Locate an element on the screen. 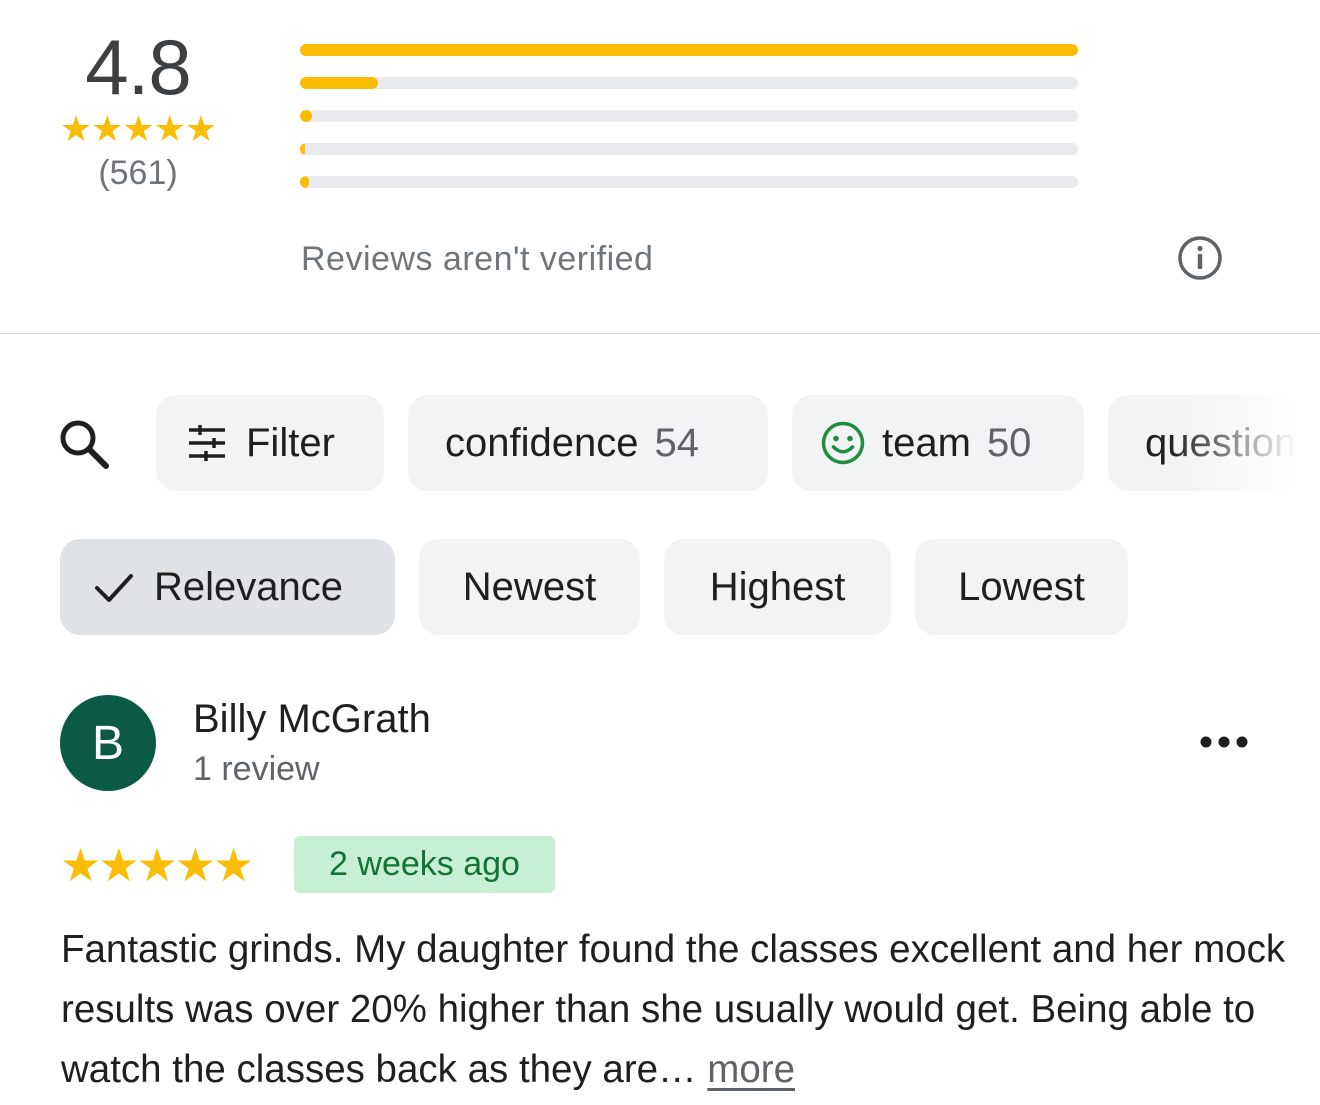 Image resolution: width=1320 pixels, height=1105 pixels. sort-label: Highest is located at coordinates (777, 586).